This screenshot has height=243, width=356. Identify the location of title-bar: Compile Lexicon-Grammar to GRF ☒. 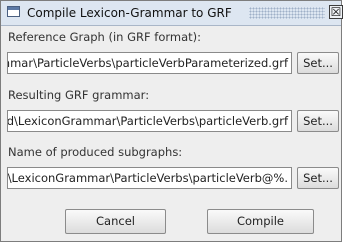
(172, 13).